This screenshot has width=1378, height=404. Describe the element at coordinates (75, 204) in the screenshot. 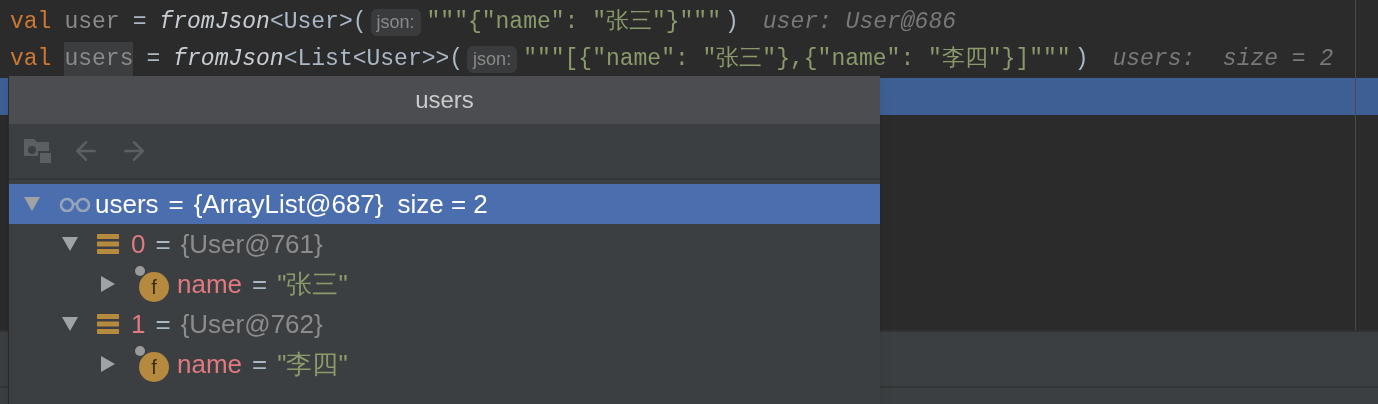

I see `glasses-icon` at that location.